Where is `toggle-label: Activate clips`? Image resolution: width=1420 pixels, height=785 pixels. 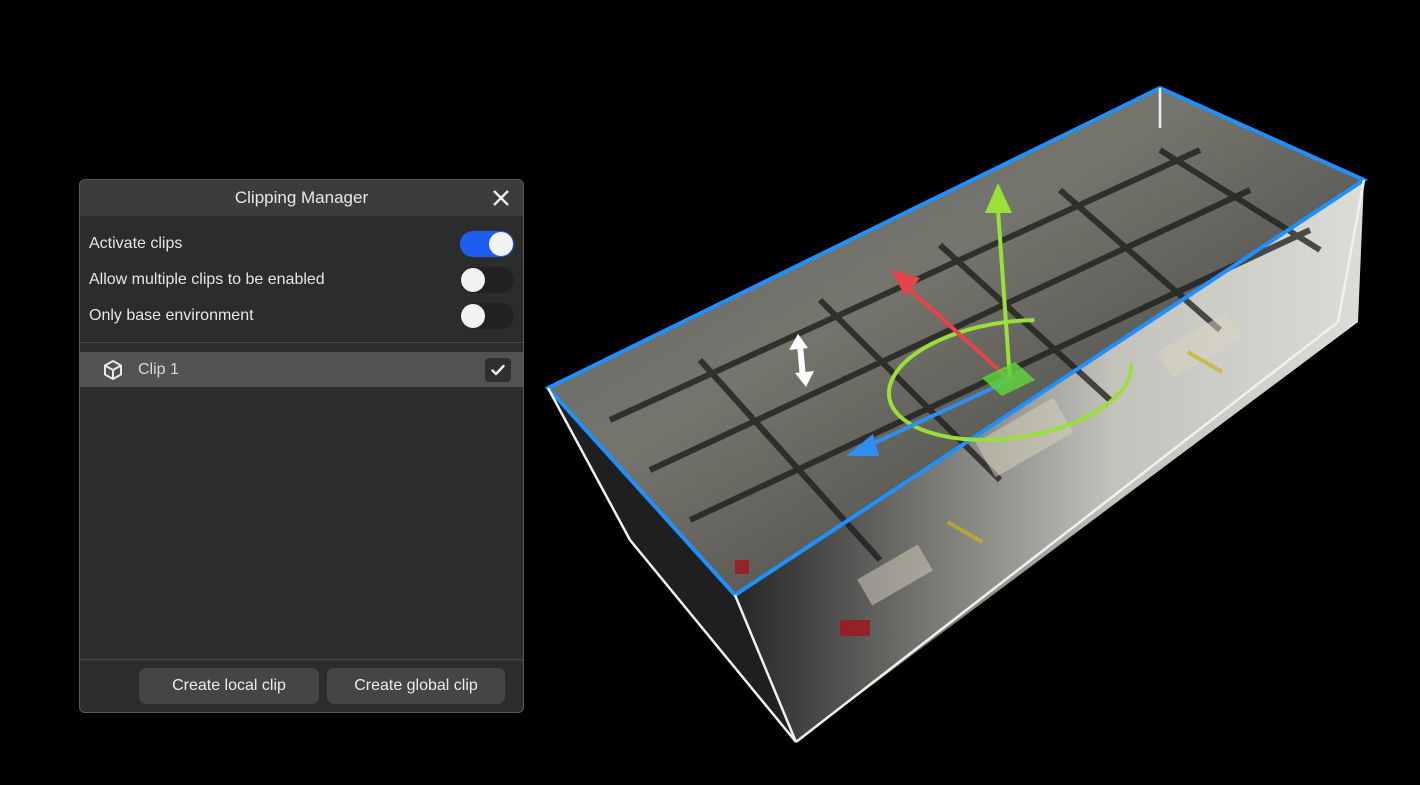
toggle-label: Activate clips is located at coordinates (136, 243).